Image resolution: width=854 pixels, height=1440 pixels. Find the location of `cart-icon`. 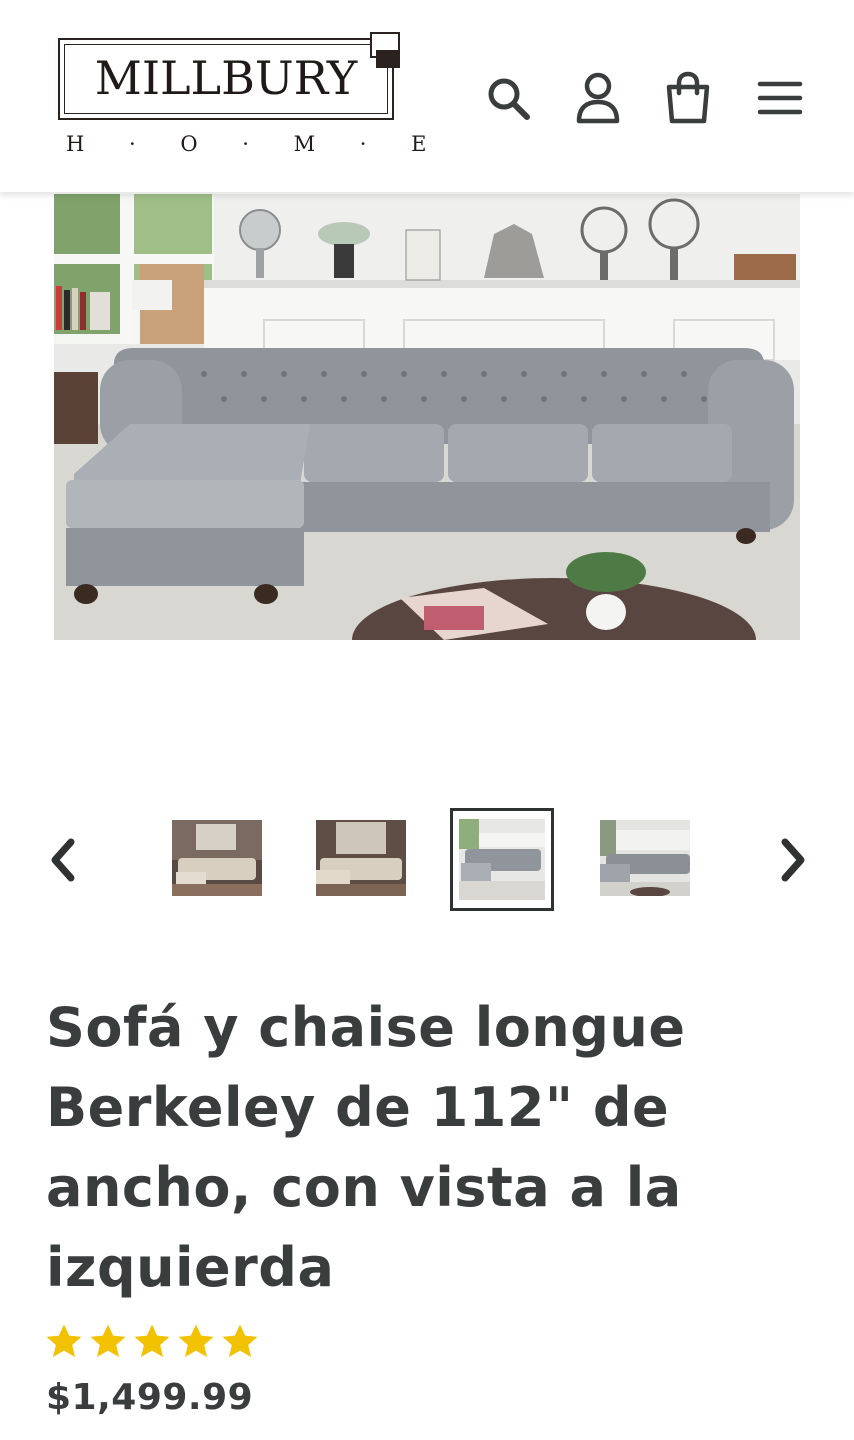

cart-icon is located at coordinates (688, 97).